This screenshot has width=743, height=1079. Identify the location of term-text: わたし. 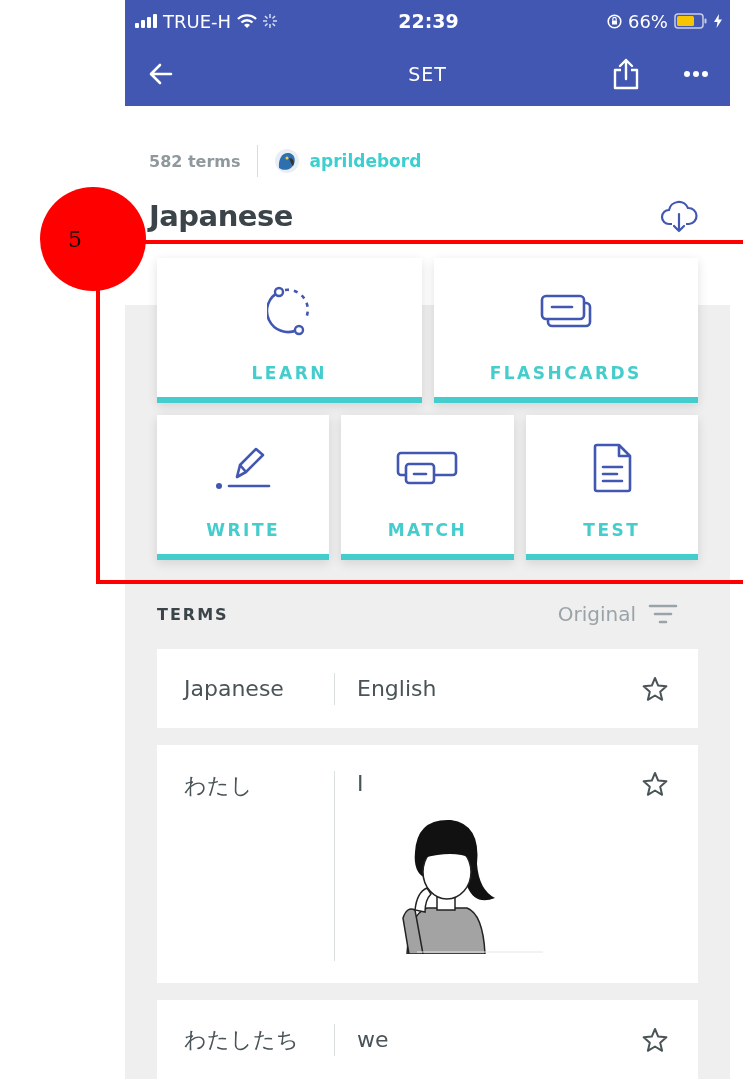
(219, 786).